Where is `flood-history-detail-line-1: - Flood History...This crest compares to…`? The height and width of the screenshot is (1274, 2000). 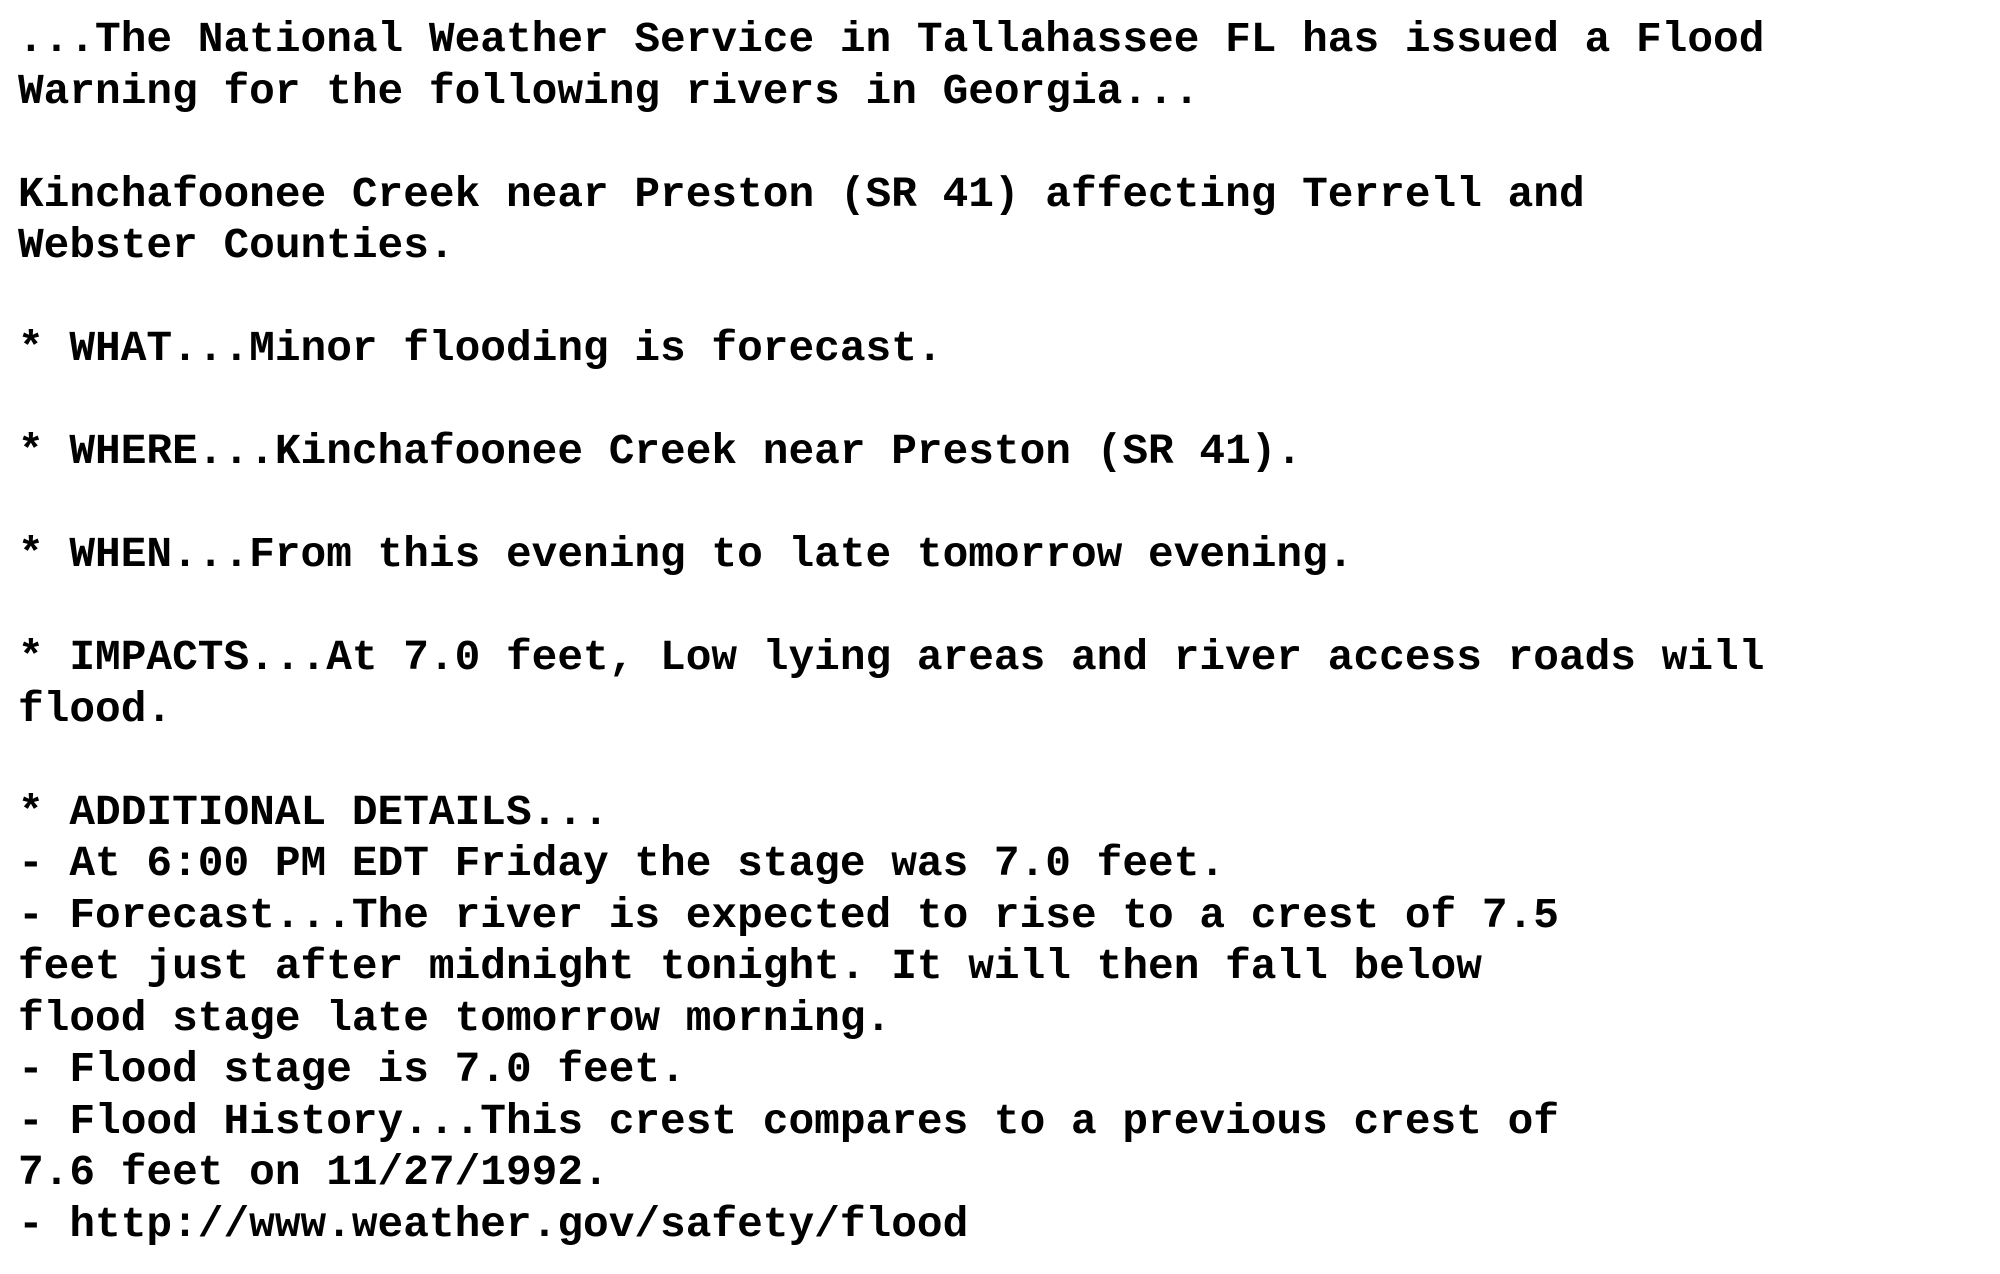 flood-history-detail-line-1: - Flood History...This crest compares to… is located at coordinates (788, 1121).